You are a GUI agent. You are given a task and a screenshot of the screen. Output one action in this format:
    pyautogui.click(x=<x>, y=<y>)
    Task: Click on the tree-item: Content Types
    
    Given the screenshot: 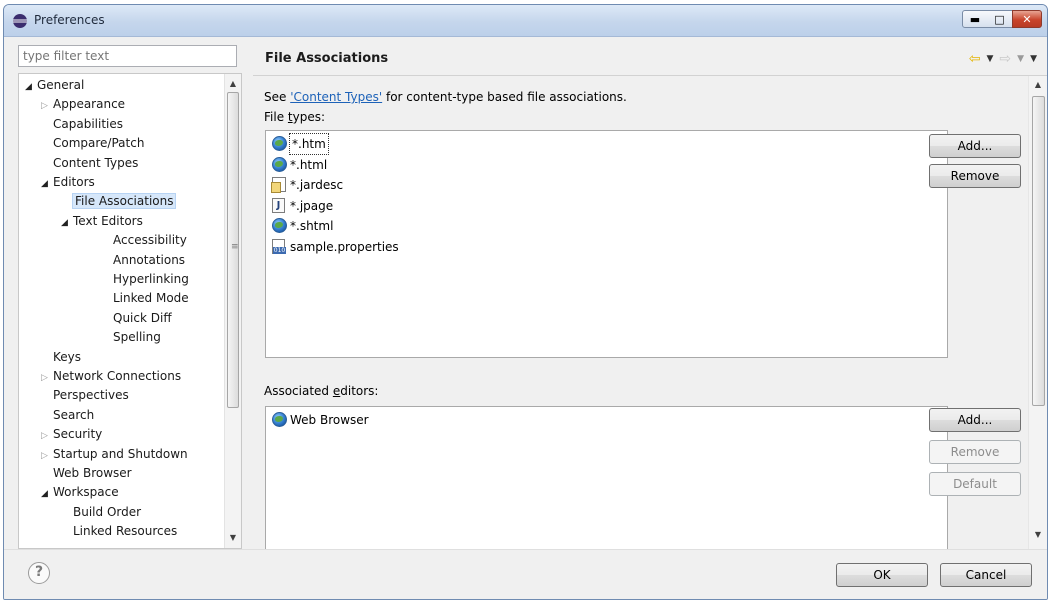 What is the action you would take?
    pyautogui.click(x=89, y=163)
    